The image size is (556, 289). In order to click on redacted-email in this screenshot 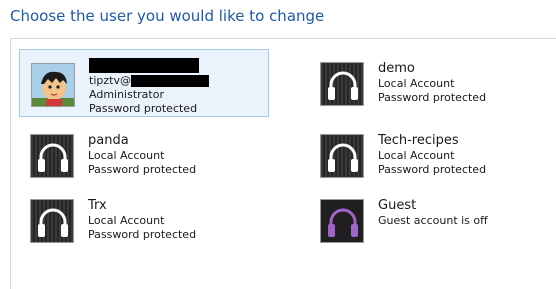, I will do `click(169, 81)`.